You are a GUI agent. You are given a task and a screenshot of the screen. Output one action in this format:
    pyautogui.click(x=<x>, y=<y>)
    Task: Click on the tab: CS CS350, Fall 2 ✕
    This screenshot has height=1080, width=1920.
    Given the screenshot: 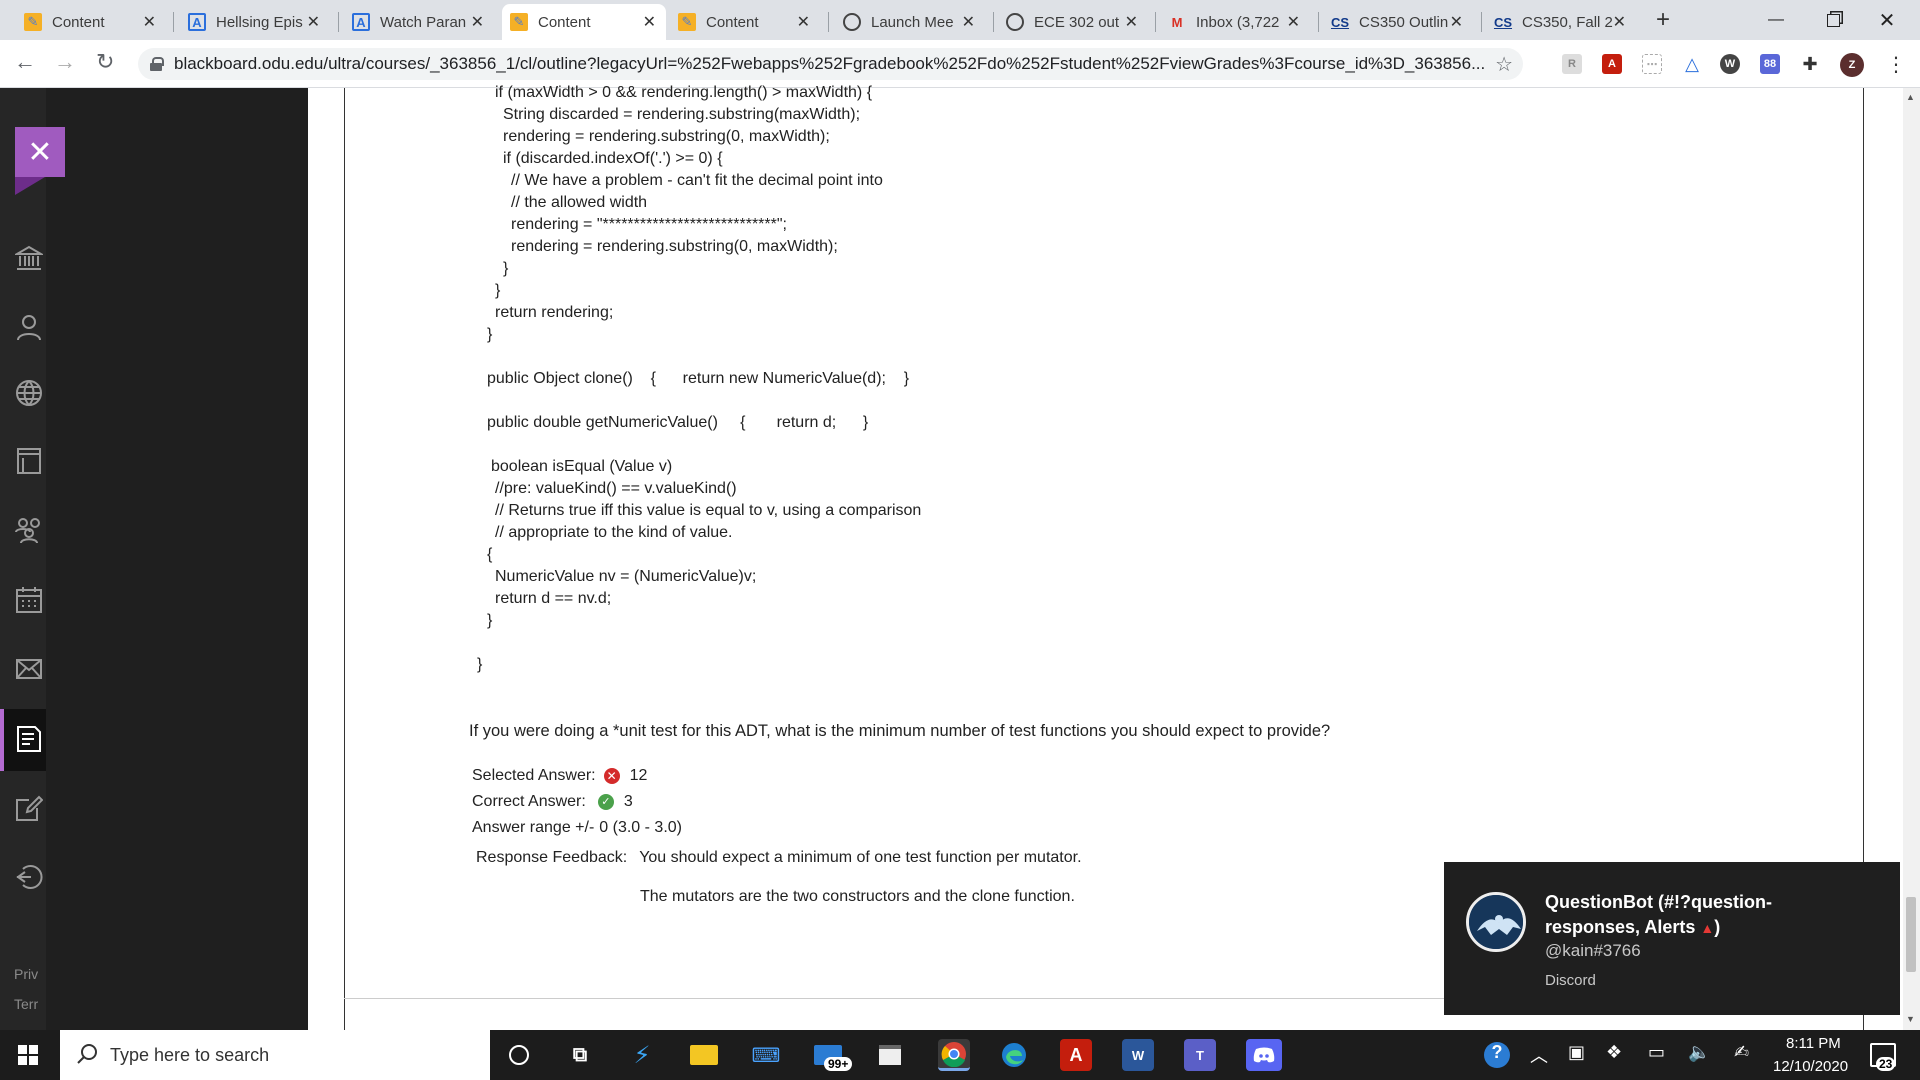 What is the action you would take?
    pyautogui.click(x=1561, y=22)
    